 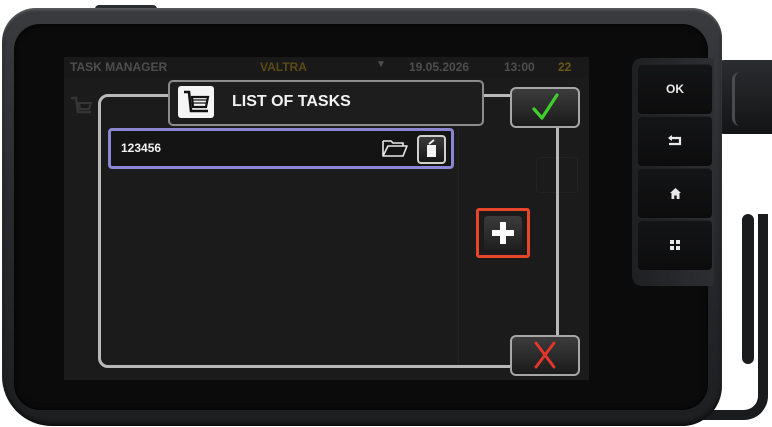 I want to click on vehicle-name: VALTRA, so click(x=283, y=67).